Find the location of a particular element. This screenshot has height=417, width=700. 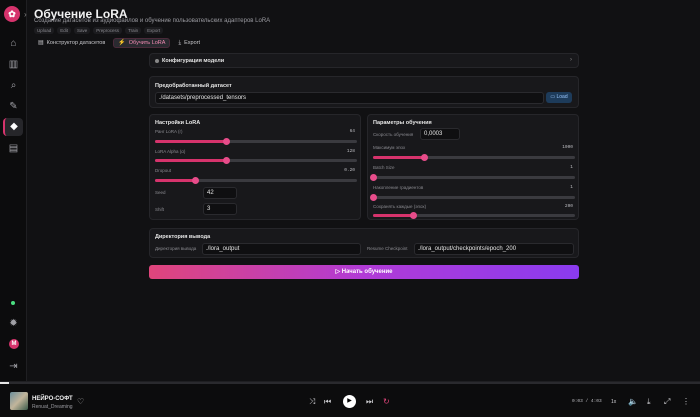

seed-label: Seed is located at coordinates (160, 192).